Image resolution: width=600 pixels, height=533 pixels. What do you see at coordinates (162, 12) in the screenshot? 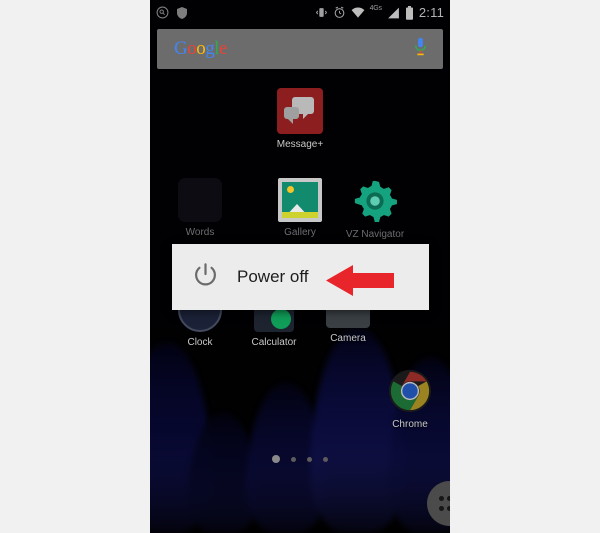
I see `app-status-circle-icon` at bounding box center [162, 12].